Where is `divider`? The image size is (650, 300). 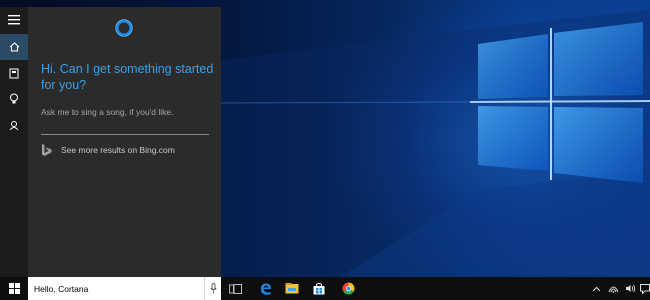 divider is located at coordinates (125, 134).